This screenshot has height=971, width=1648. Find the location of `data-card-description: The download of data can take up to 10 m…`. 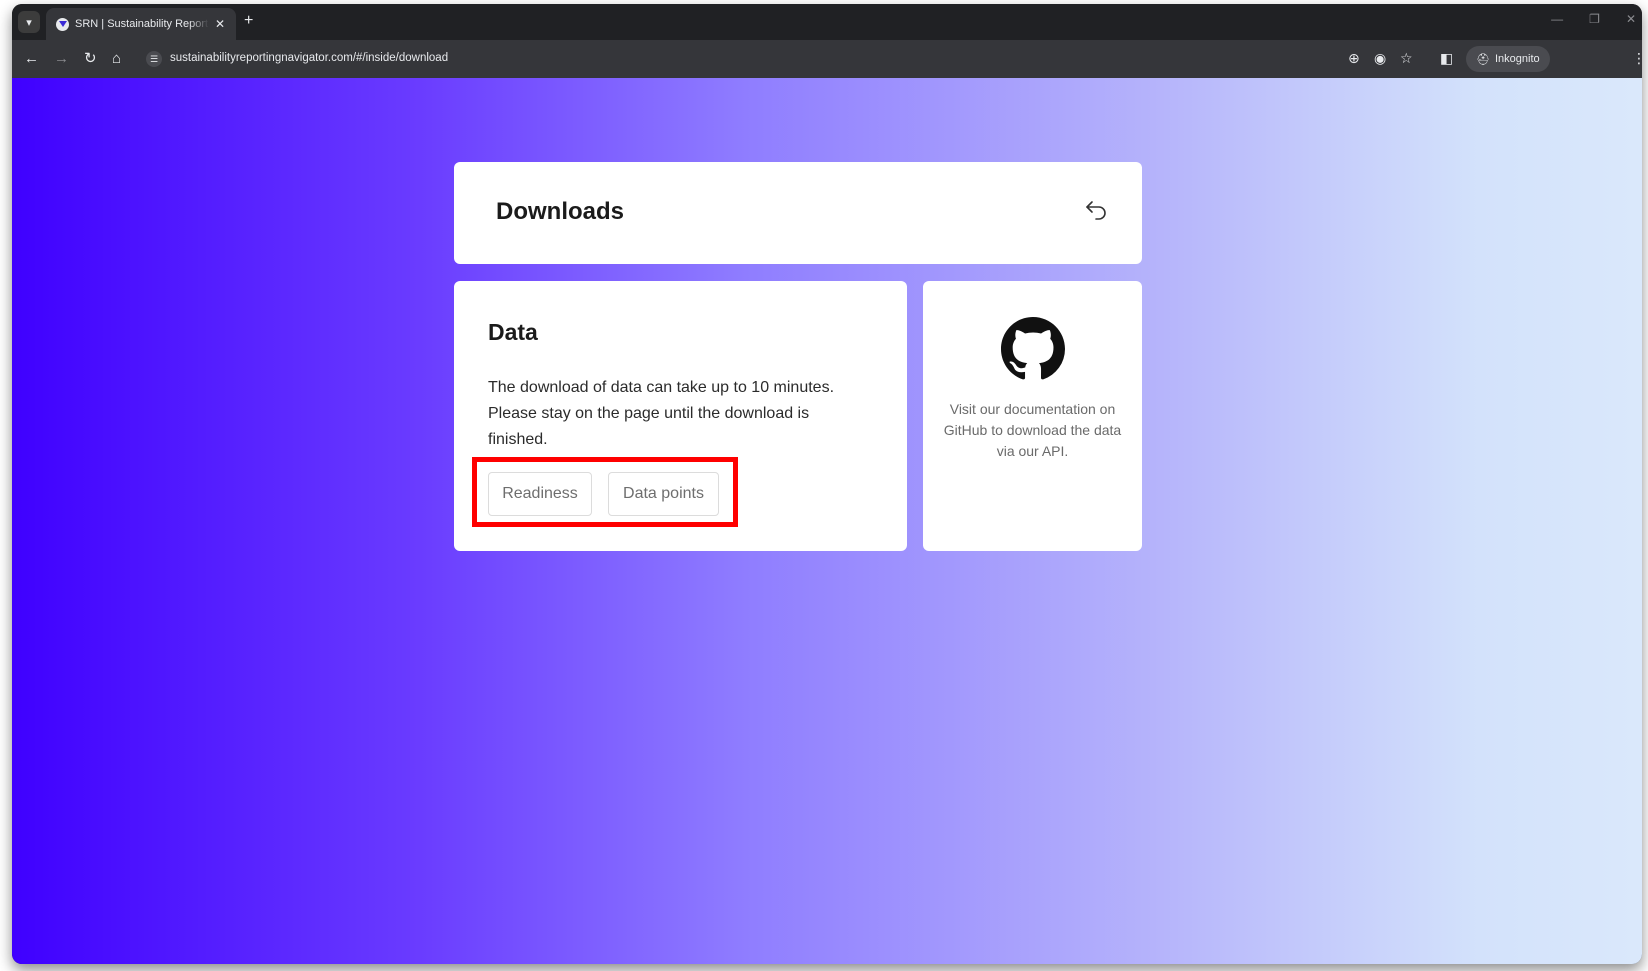

data-card-description: The download of data can take up to 10 m… is located at coordinates (661, 413).